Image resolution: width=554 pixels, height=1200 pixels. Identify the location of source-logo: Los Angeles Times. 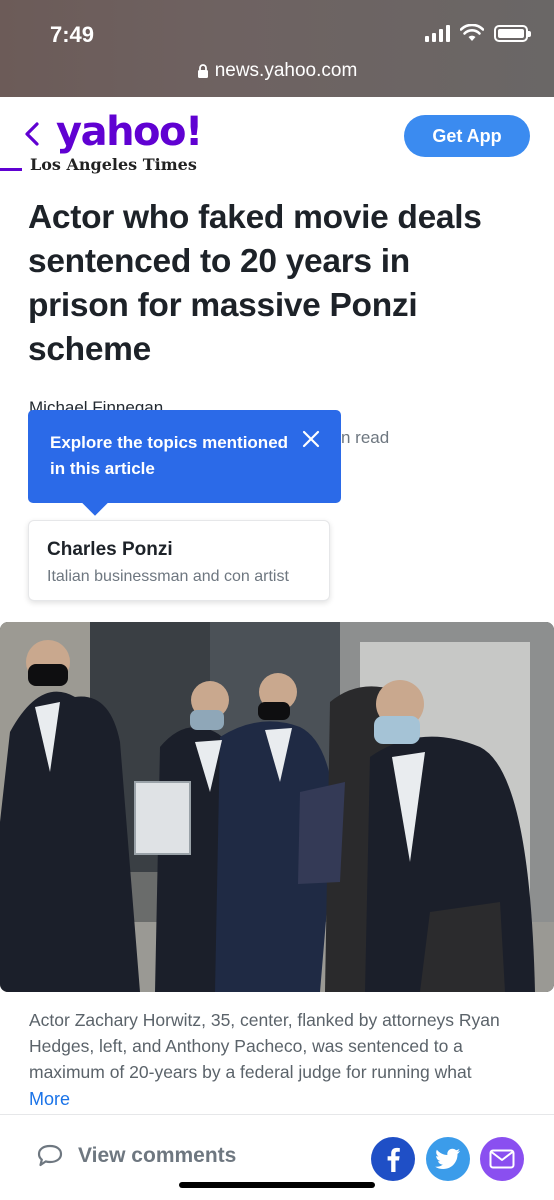
(113, 166).